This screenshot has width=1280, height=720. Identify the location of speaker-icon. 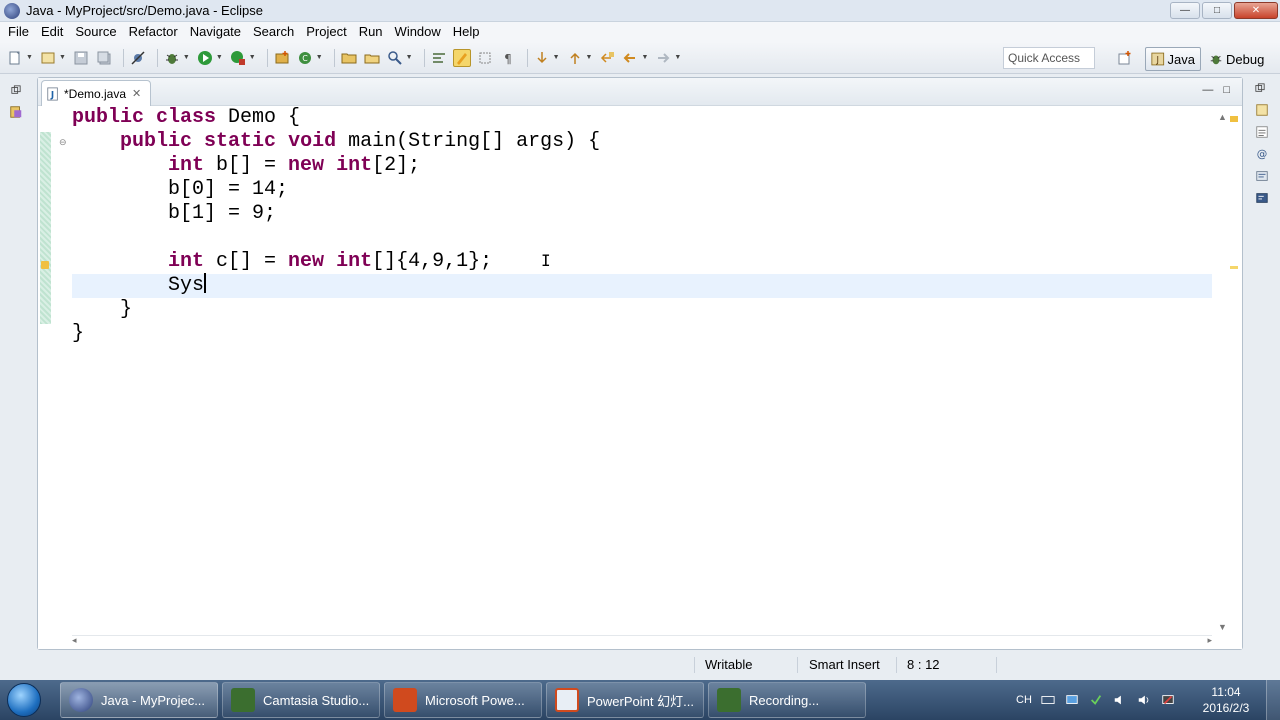
(1120, 700).